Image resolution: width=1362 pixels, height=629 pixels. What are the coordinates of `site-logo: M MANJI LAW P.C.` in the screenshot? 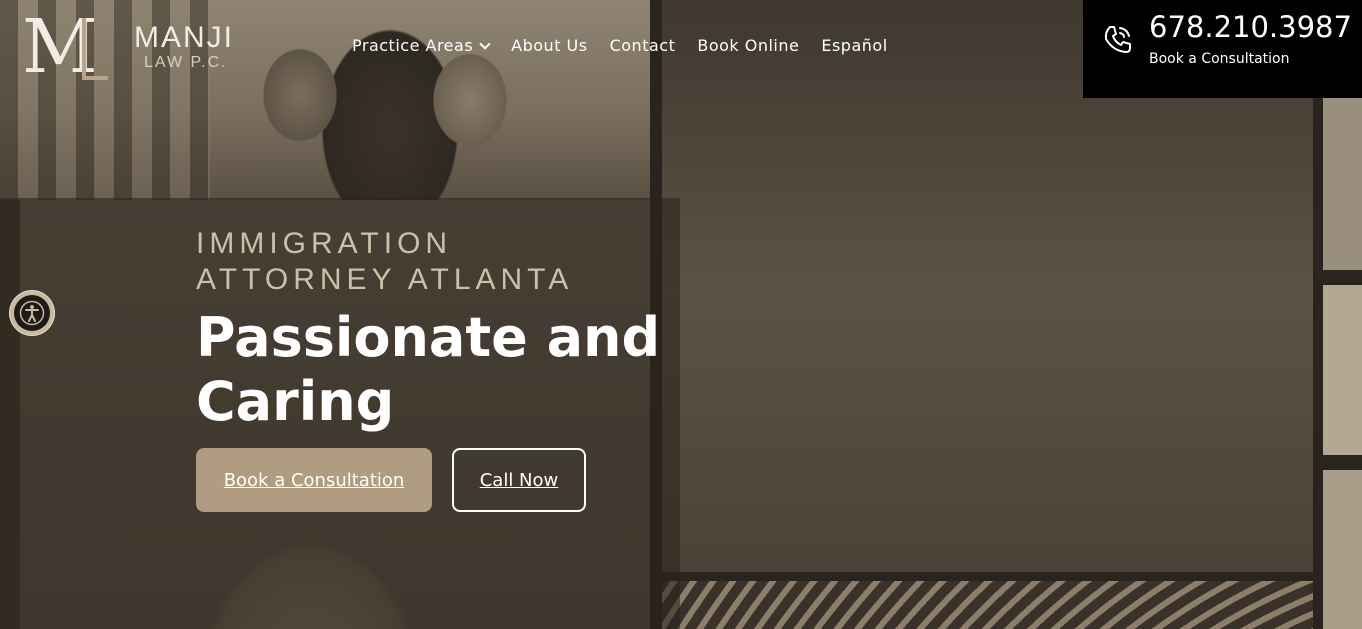 It's located at (128, 47).